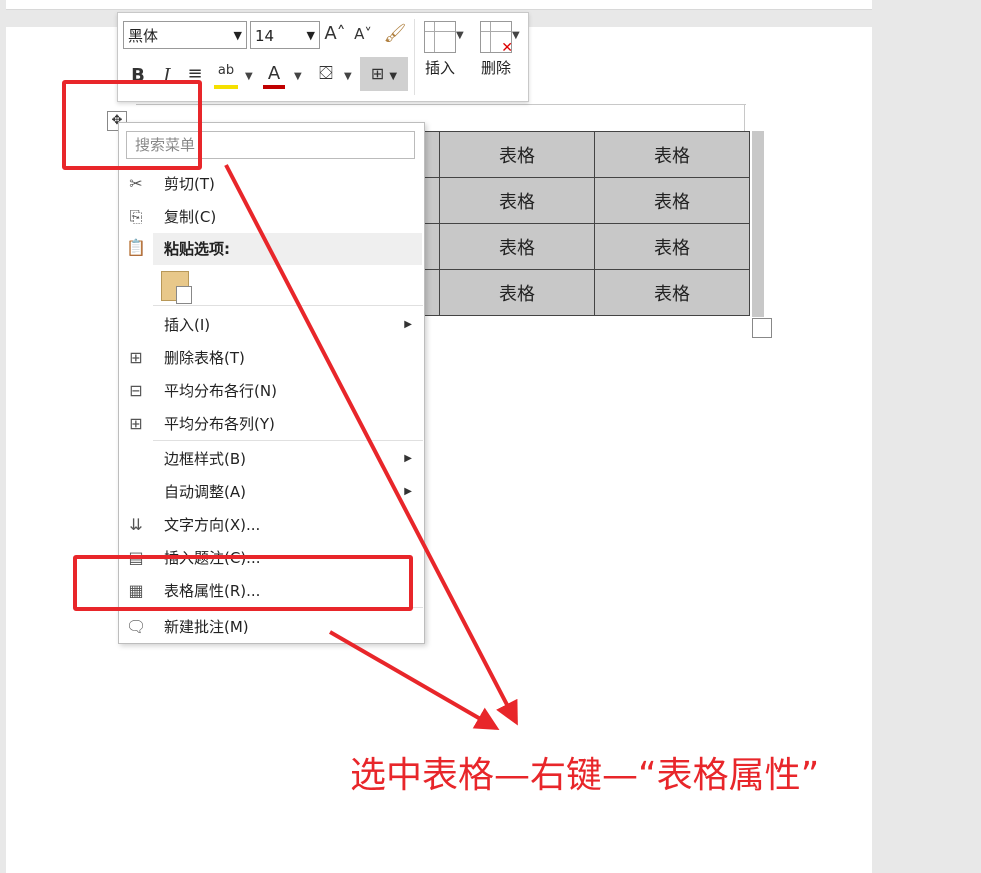 The image size is (981, 873). What do you see at coordinates (414, 680) in the screenshot?
I see `arrow-from-properties` at bounding box center [414, 680].